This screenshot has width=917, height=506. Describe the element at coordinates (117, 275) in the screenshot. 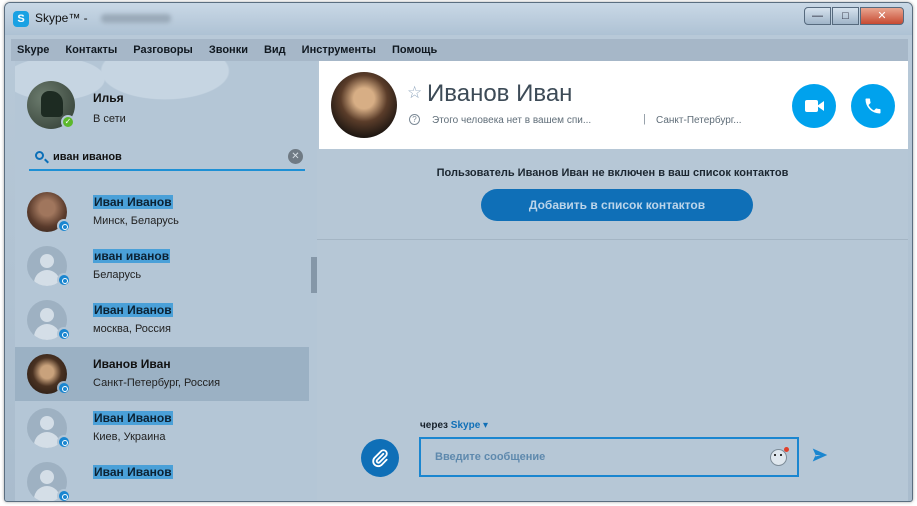

I see `contact-location: Беларусь` at that location.